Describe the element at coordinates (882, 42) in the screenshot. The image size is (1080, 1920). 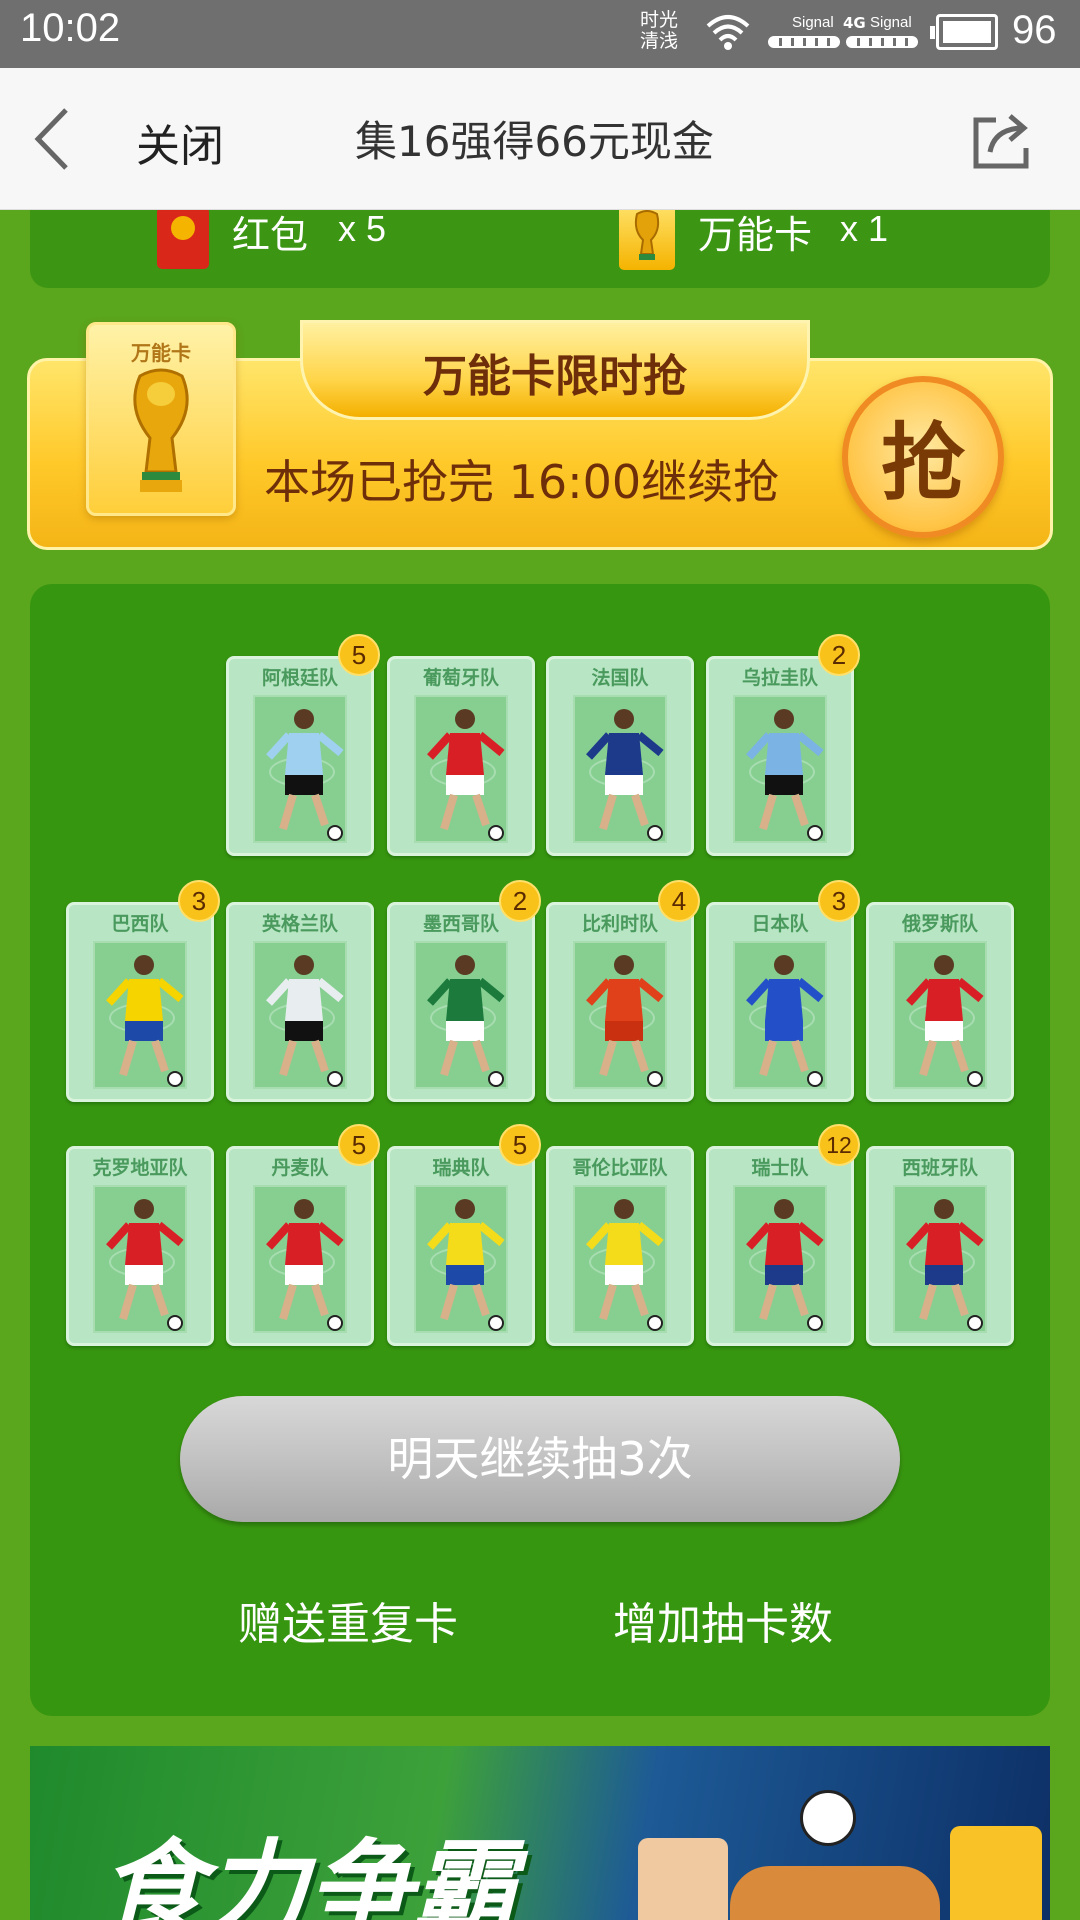
I see `signal-bars-2-icon` at that location.